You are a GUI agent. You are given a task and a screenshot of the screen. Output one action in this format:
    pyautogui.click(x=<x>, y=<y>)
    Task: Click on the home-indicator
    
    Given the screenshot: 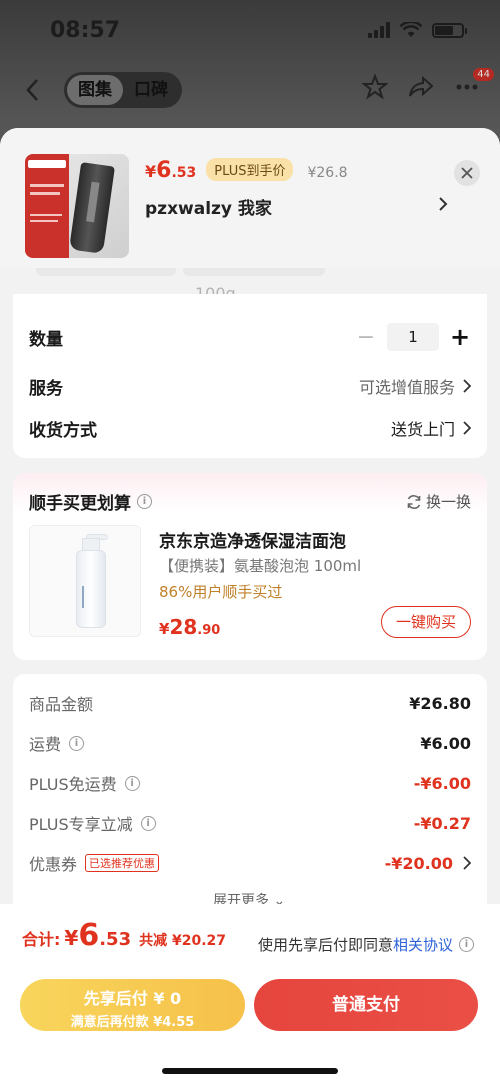 What is the action you would take?
    pyautogui.click(x=250, y=1071)
    